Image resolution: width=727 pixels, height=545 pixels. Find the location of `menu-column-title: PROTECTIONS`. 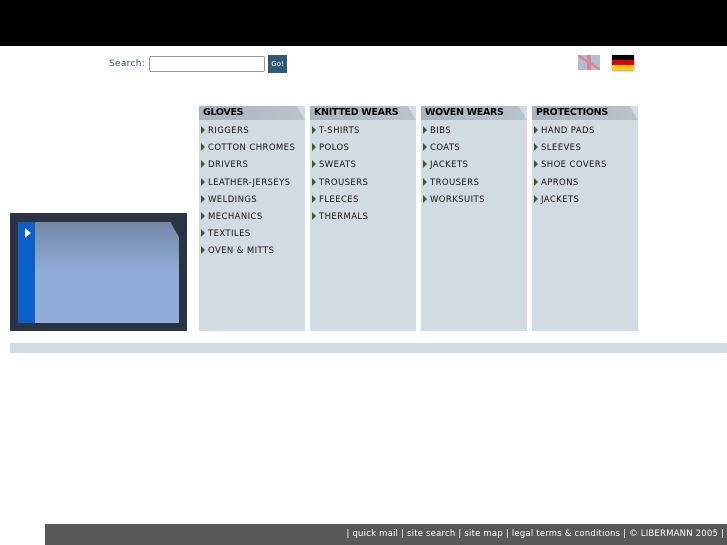

menu-column-title: PROTECTIONS is located at coordinates (585, 113).